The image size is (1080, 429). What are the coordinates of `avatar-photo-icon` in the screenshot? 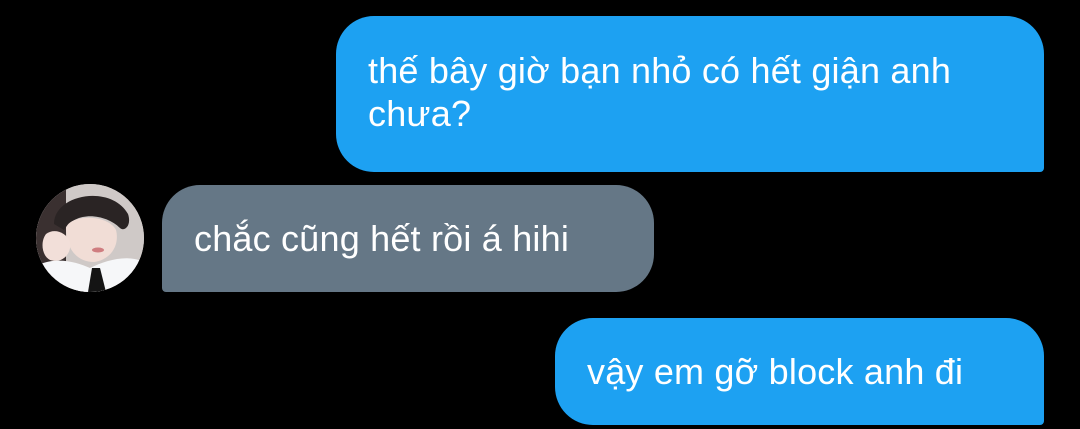 It's located at (90, 238).